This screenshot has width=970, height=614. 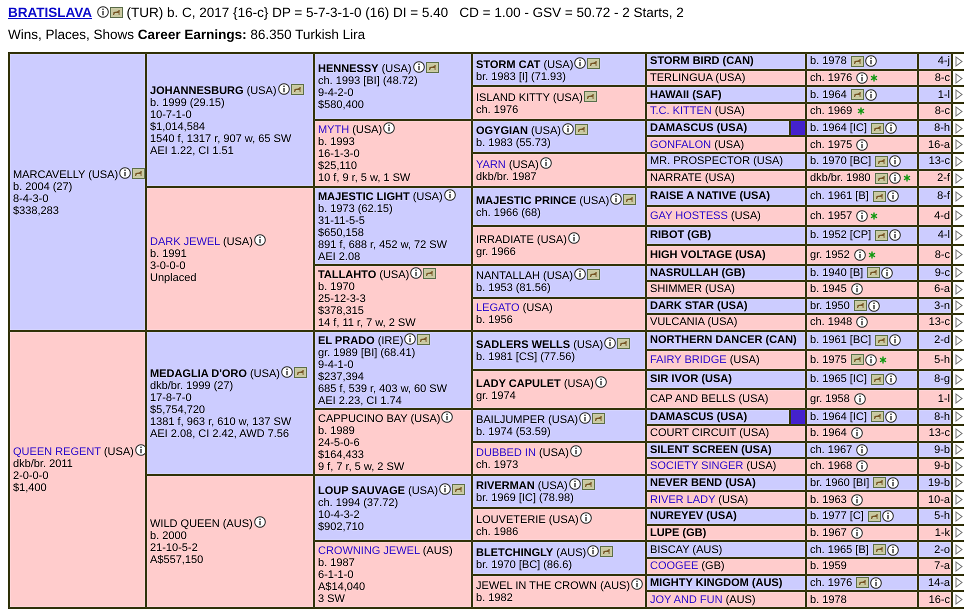 What do you see at coordinates (50, 12) in the screenshot?
I see `horse-name-link: BRATISLAVA` at bounding box center [50, 12].